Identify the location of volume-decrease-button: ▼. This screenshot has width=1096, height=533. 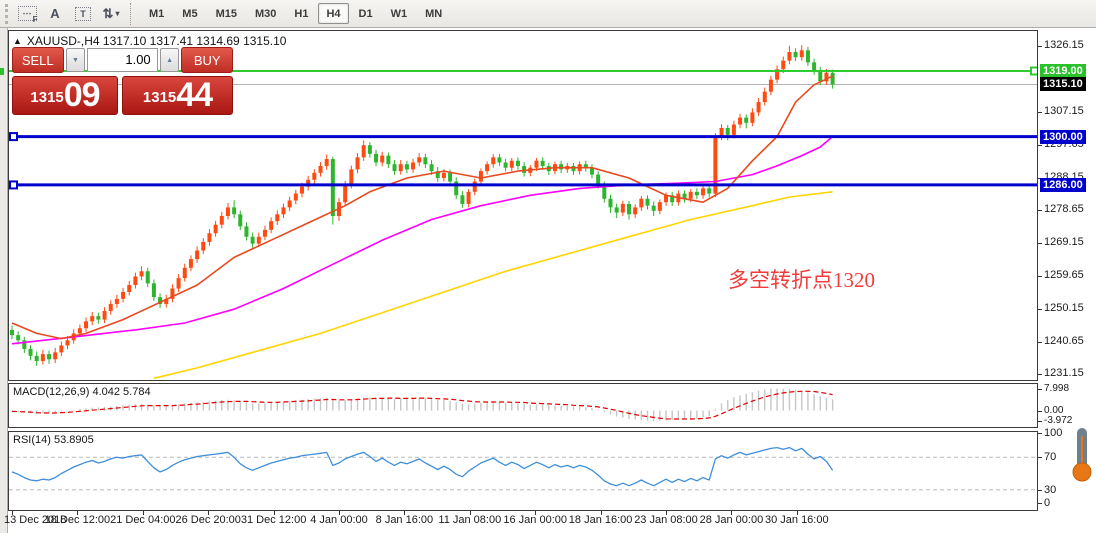
(75, 60).